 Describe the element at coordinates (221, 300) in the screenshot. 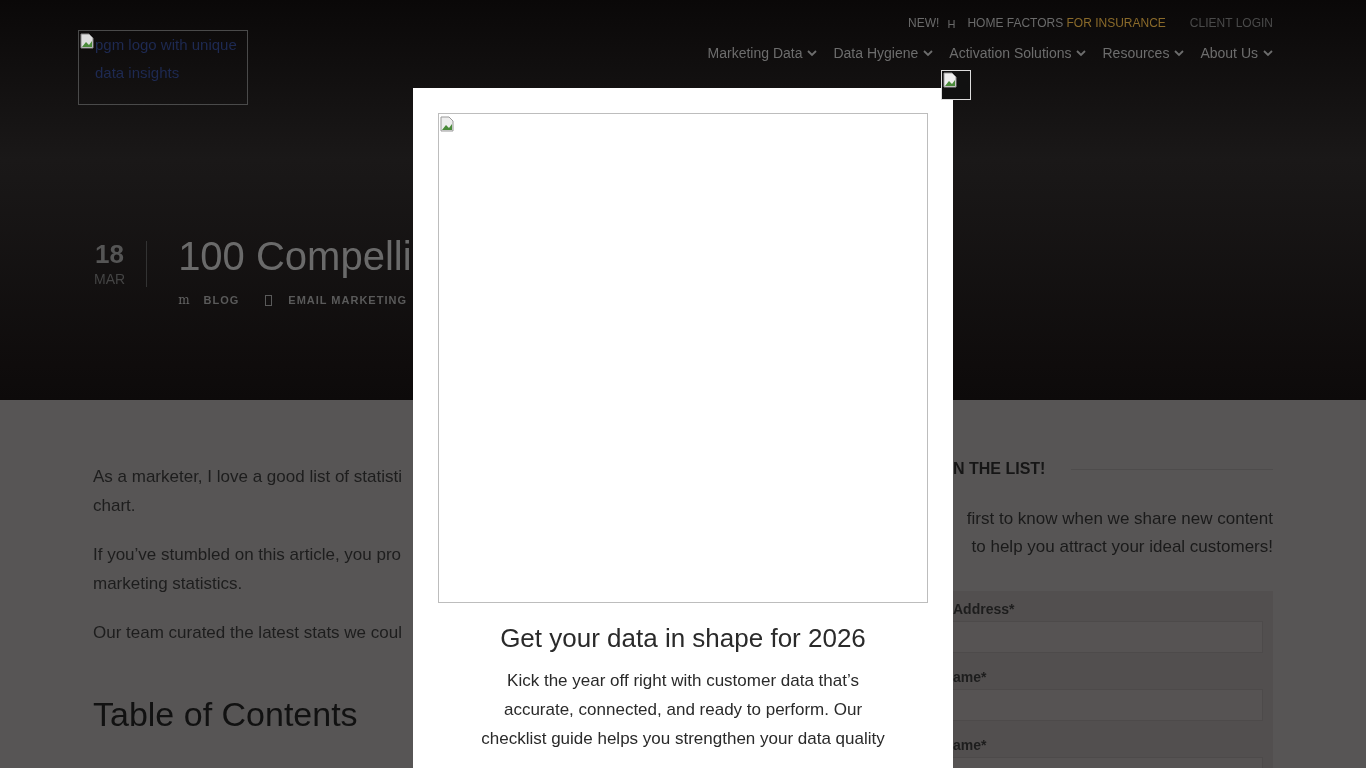

I see `category-link: BLOG` at that location.